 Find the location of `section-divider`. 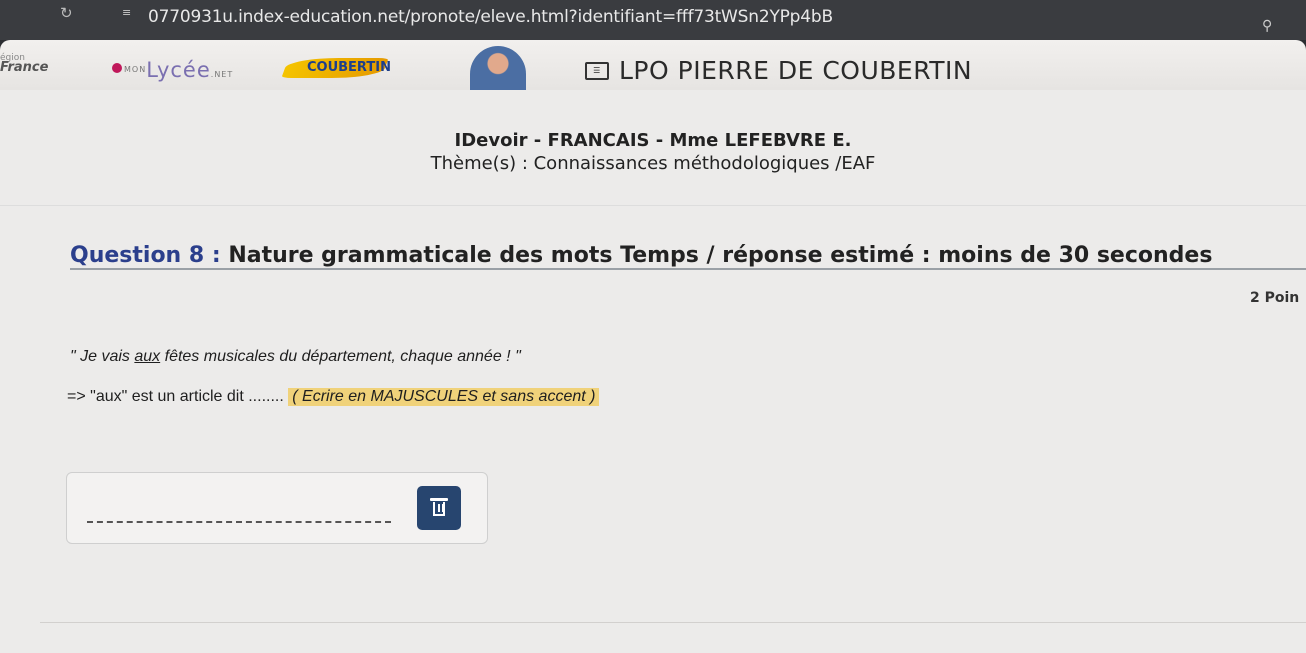

section-divider is located at coordinates (653, 205).